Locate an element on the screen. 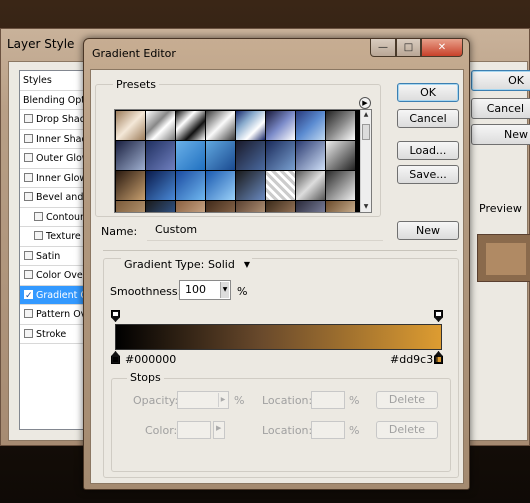  separator is located at coordinates (280, 250).